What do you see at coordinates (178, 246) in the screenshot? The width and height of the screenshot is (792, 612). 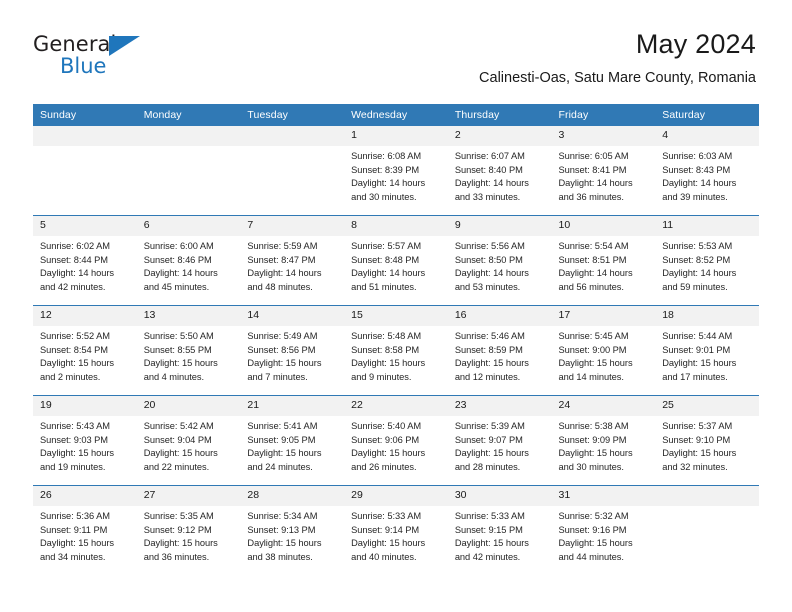 I see `sunrise-text: Sunrise: 6:00 AM` at bounding box center [178, 246].